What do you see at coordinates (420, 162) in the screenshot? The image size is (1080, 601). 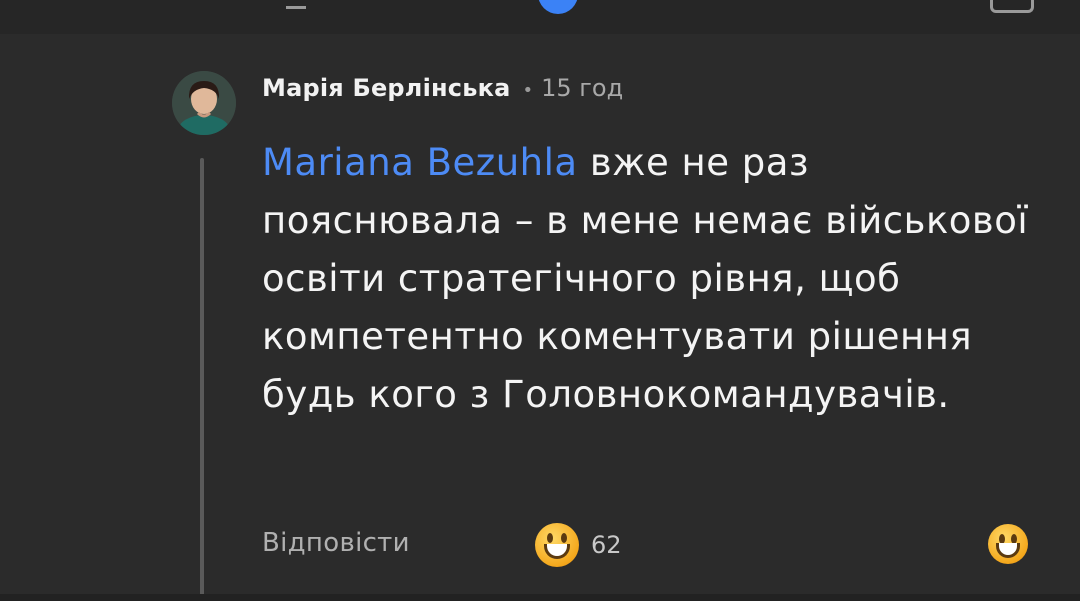 I see `mention-link: Mariana Bezuhla` at bounding box center [420, 162].